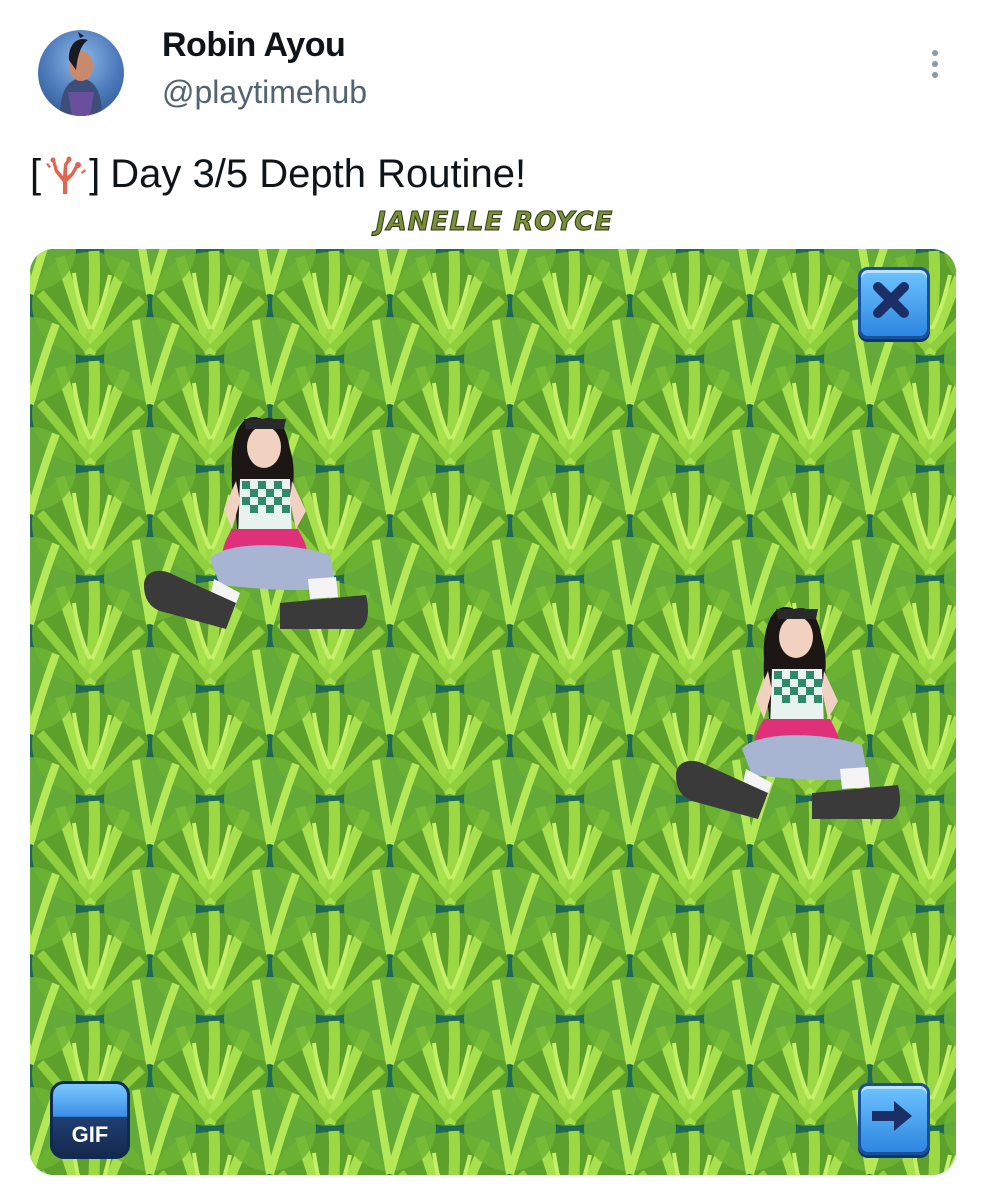 The height and width of the screenshot is (1200, 986). I want to click on next-button, so click(894, 1119).